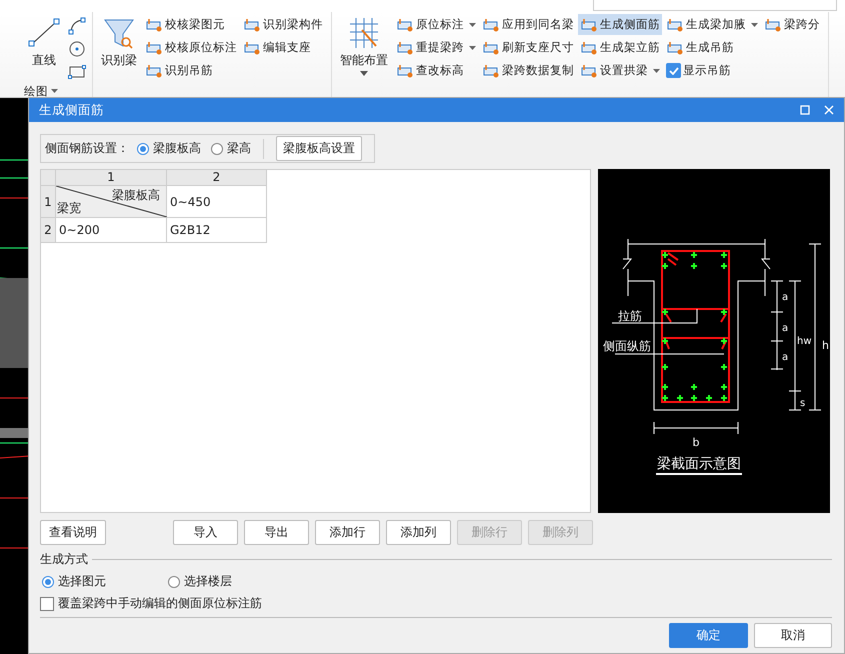 This screenshot has width=845, height=654. What do you see at coordinates (72, 110) in the screenshot?
I see `dialog-title: 生成侧面筋` at bounding box center [72, 110].